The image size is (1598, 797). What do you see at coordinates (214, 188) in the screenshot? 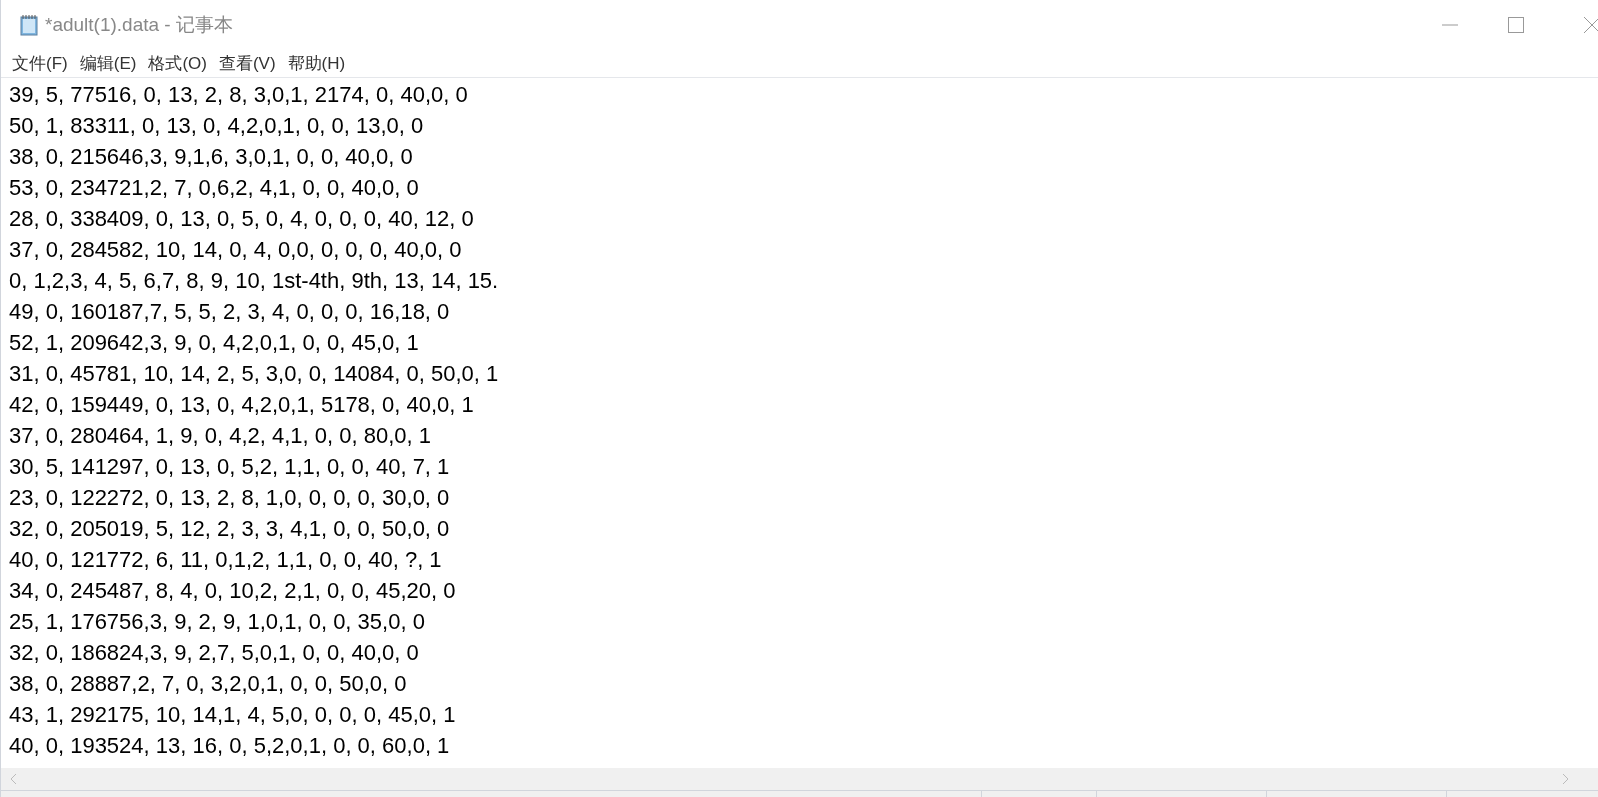
I see `text-line: 53, 0, 234721,2, 7, 0,6,2, 4,1, 0, 0, 40,0, 0` at bounding box center [214, 188].